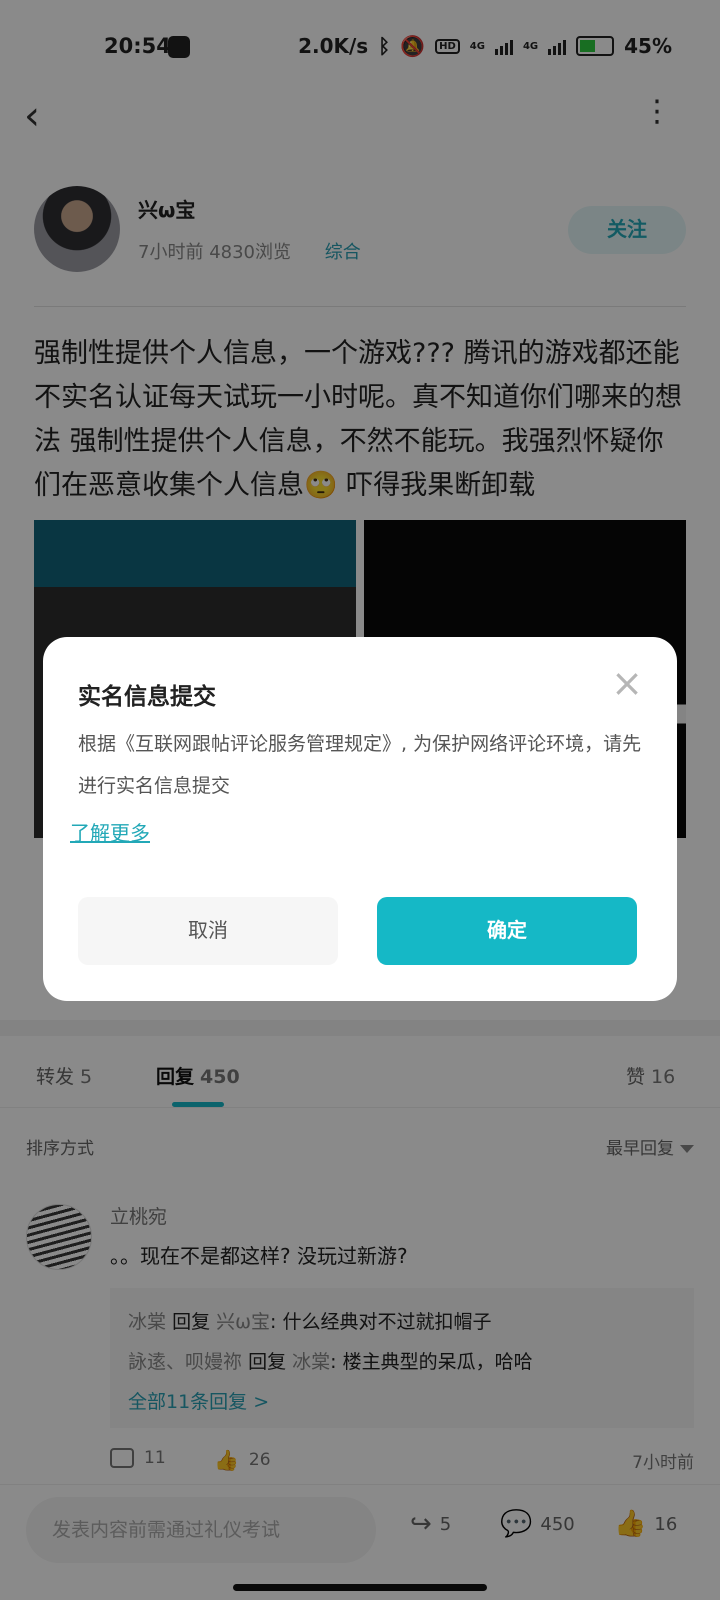  What do you see at coordinates (208, 931) in the screenshot?
I see `cancel-button: 取消` at bounding box center [208, 931].